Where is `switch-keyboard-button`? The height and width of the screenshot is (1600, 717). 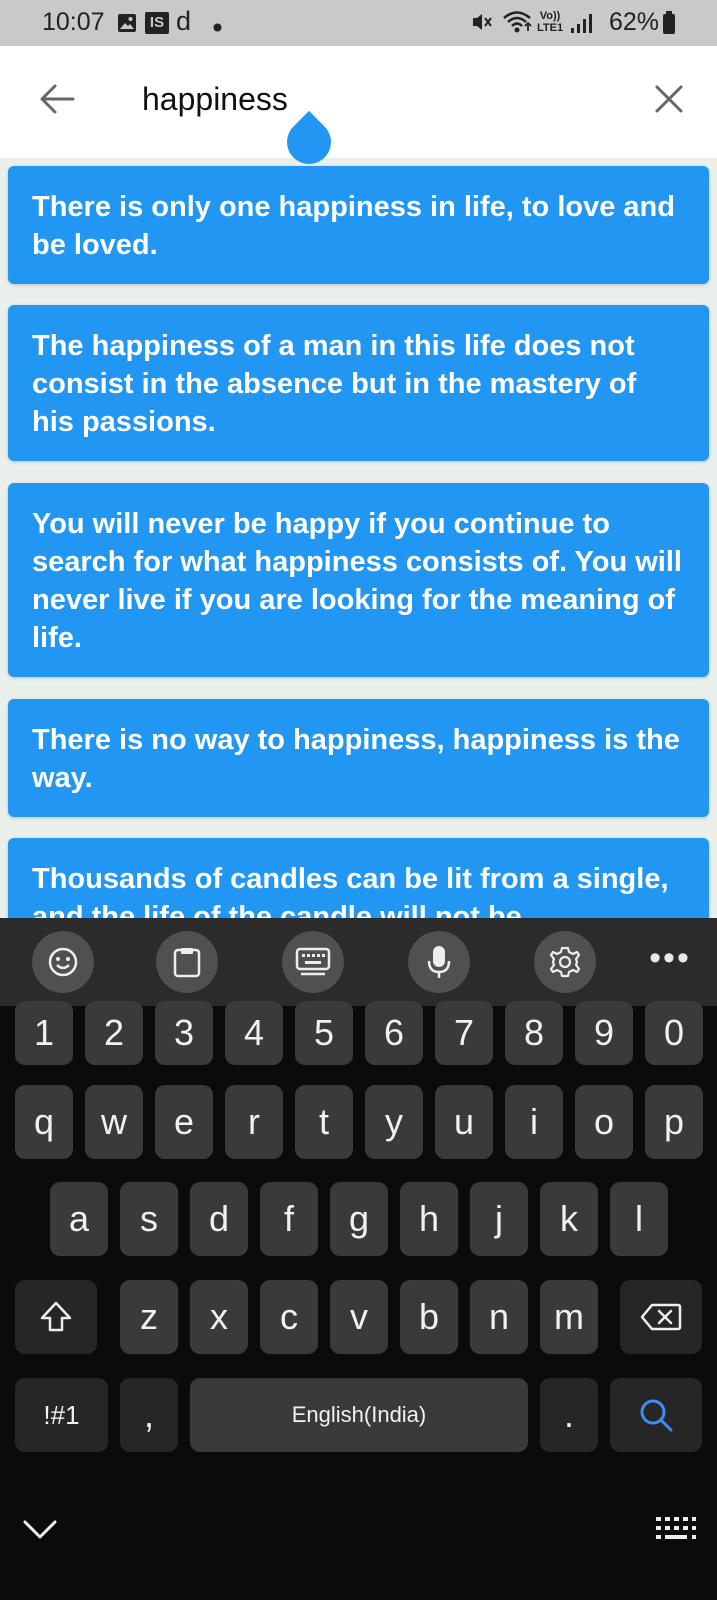
switch-keyboard-button is located at coordinates (676, 1530).